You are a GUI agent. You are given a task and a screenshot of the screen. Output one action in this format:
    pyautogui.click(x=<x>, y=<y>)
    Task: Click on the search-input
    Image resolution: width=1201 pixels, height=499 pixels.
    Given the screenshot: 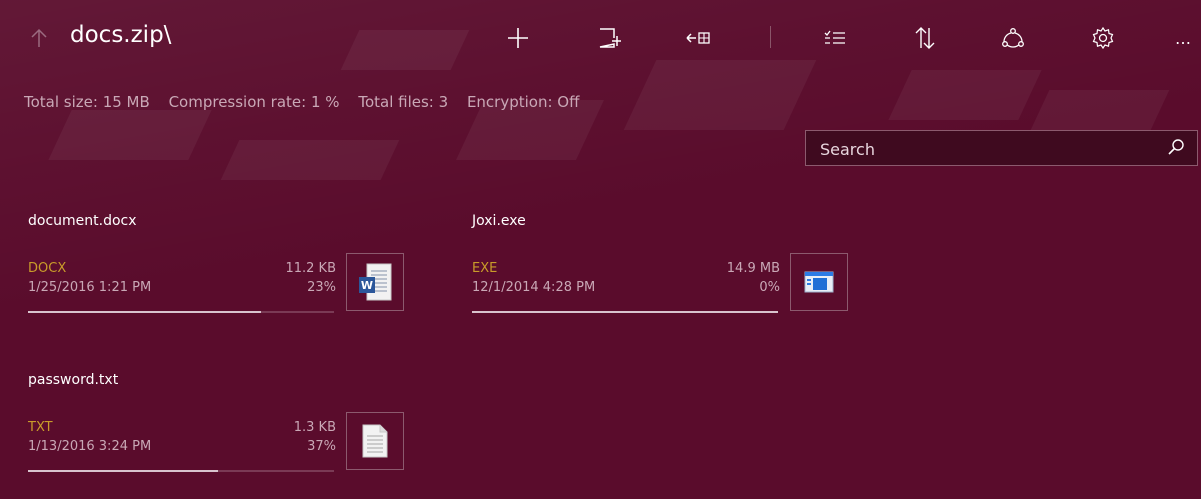 What is the action you would take?
    pyautogui.click(x=979, y=149)
    